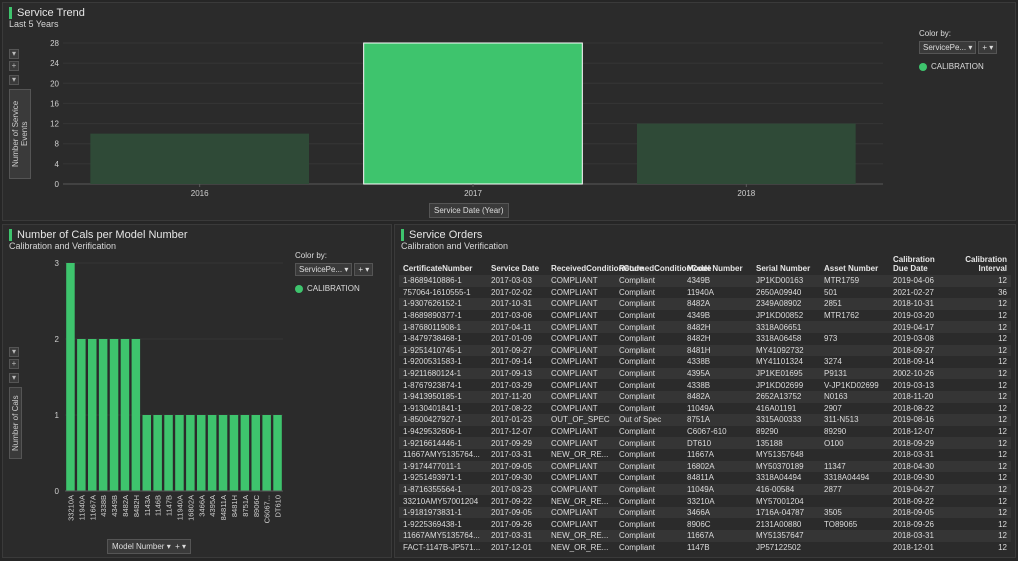  What do you see at coordinates (57, 164) in the screenshot?
I see `y-tick-label: 4` at bounding box center [57, 164].